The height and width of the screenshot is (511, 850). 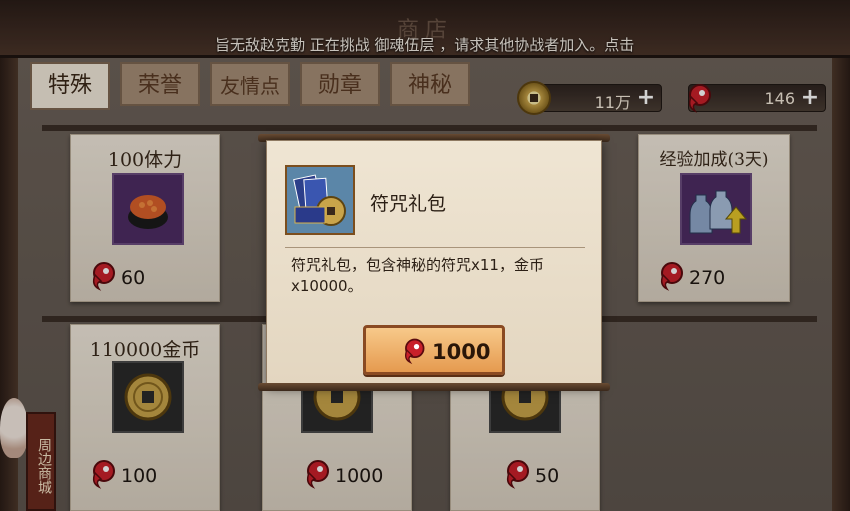 What do you see at coordinates (417, 275) in the screenshot?
I see `popup-description: 符咒礼包，包含神秘的符咒x11，金币x10000。` at bounding box center [417, 275].